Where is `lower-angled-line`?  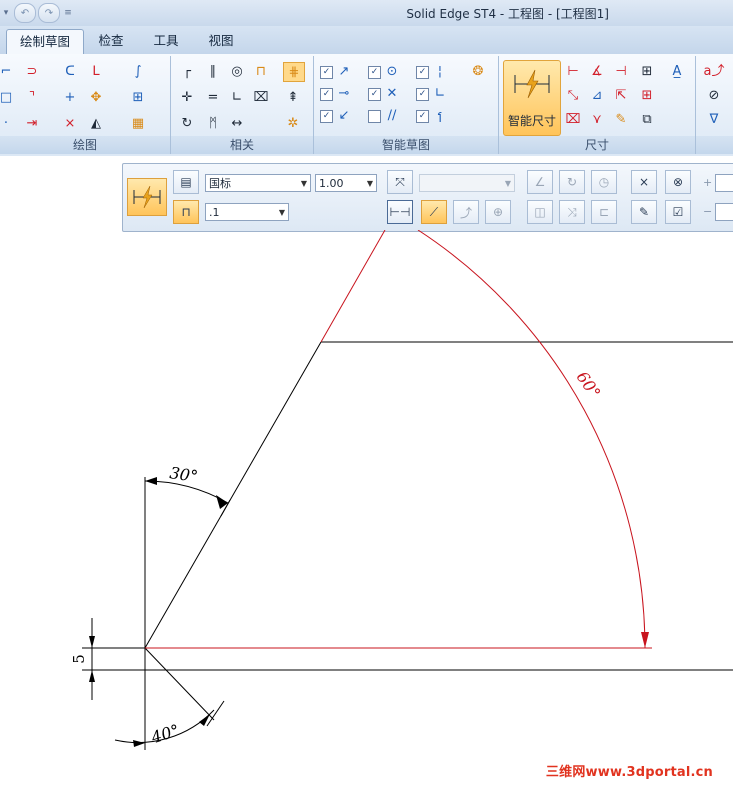
lower-angled-line is located at coordinates (179, 684).